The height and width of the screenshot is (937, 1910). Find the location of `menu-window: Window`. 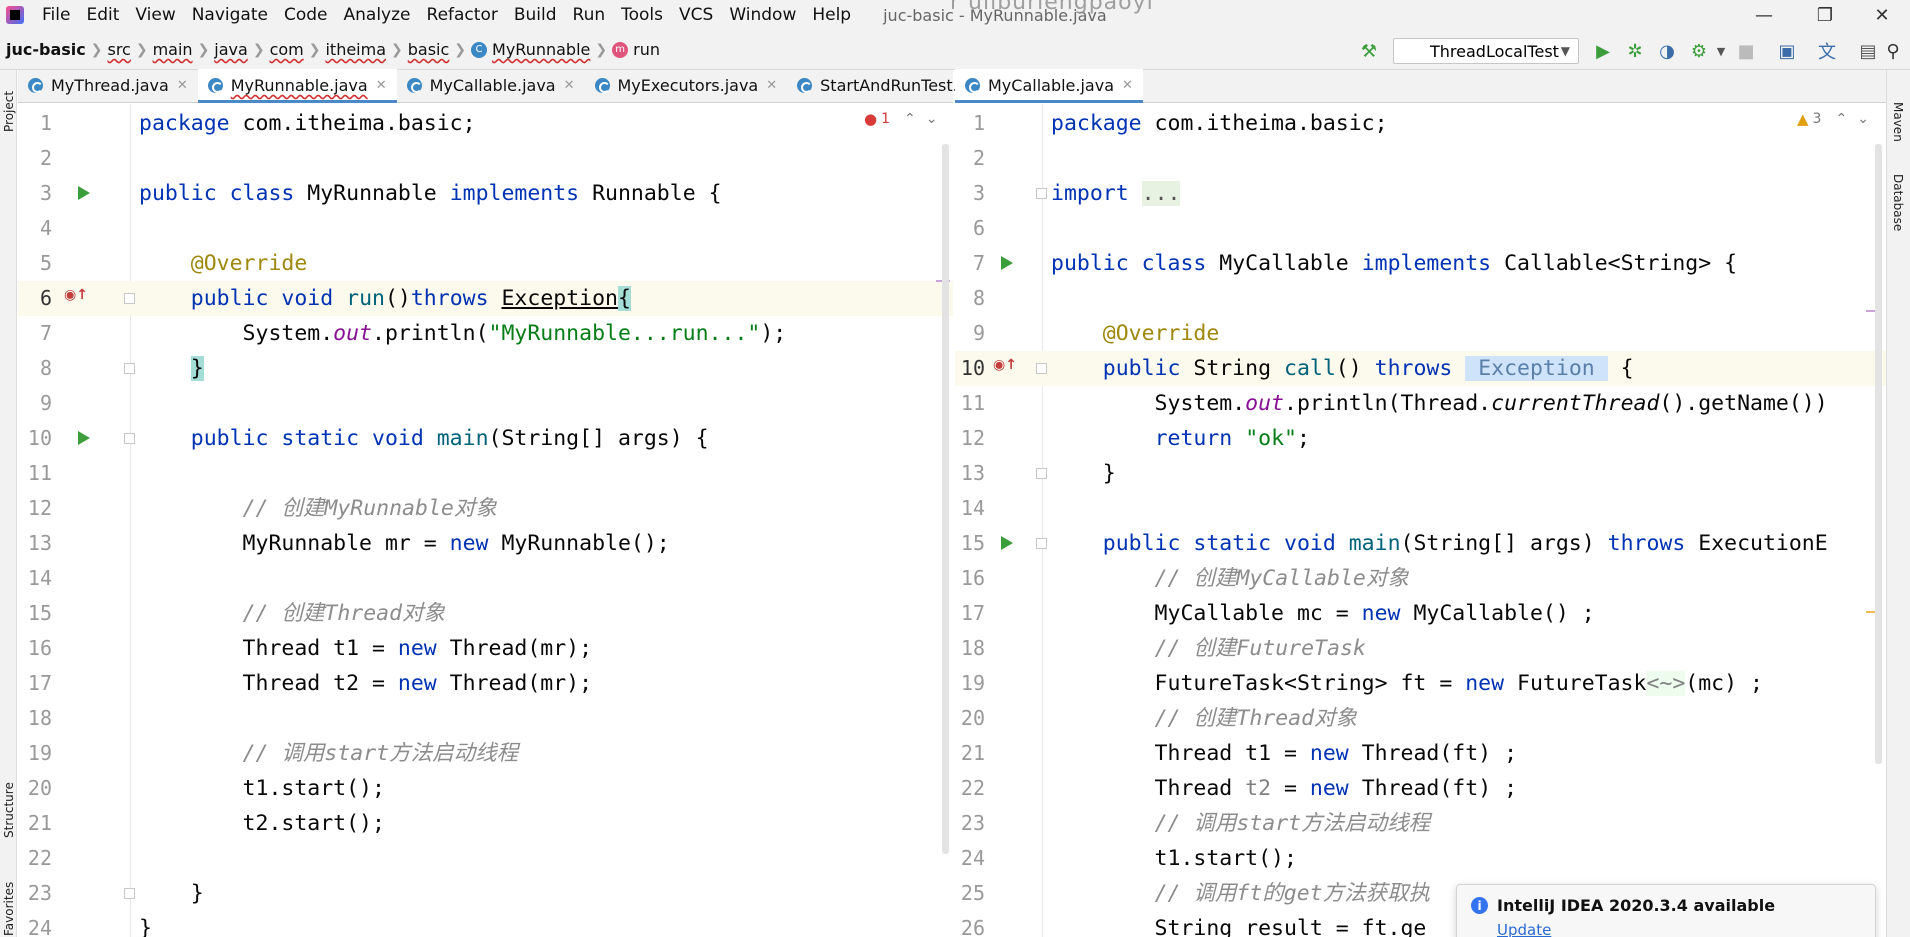

menu-window: Window is located at coordinates (762, 15).